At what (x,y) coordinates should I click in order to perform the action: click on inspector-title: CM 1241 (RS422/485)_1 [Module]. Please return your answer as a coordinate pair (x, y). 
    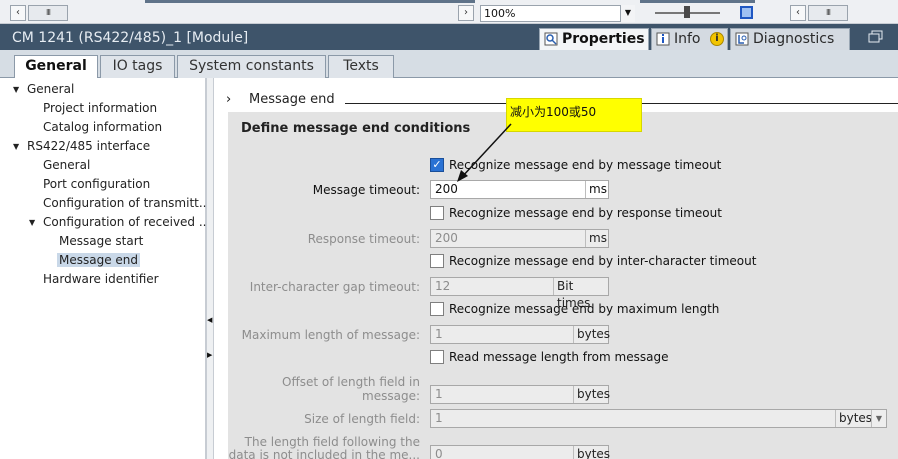
    Looking at the image, I should click on (130, 38).